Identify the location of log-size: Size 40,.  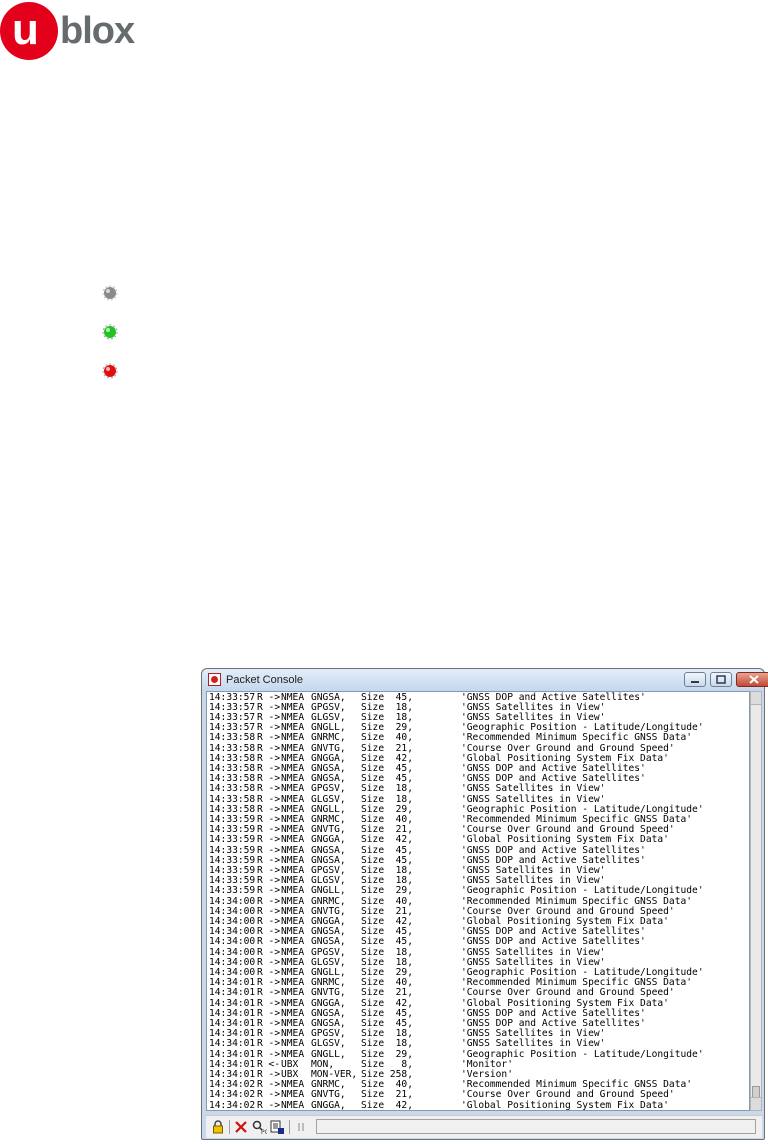
(387, 738).